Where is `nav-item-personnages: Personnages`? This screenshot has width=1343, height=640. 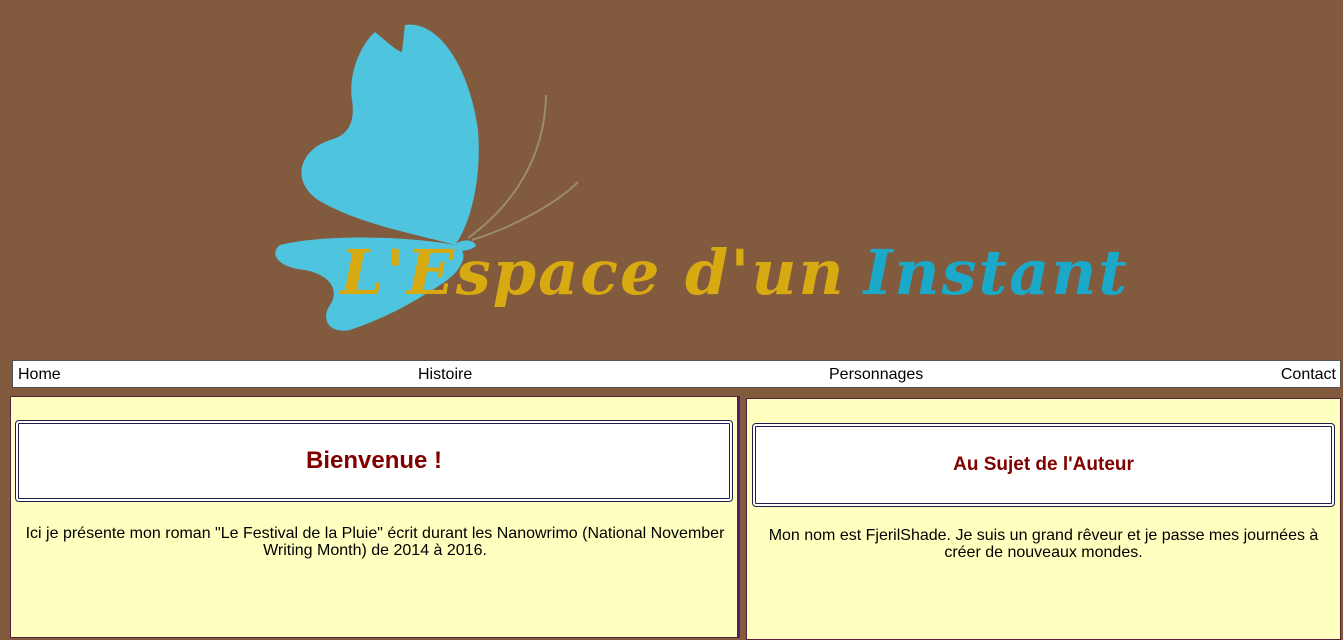
nav-item-personnages: Personnages is located at coordinates (876, 375).